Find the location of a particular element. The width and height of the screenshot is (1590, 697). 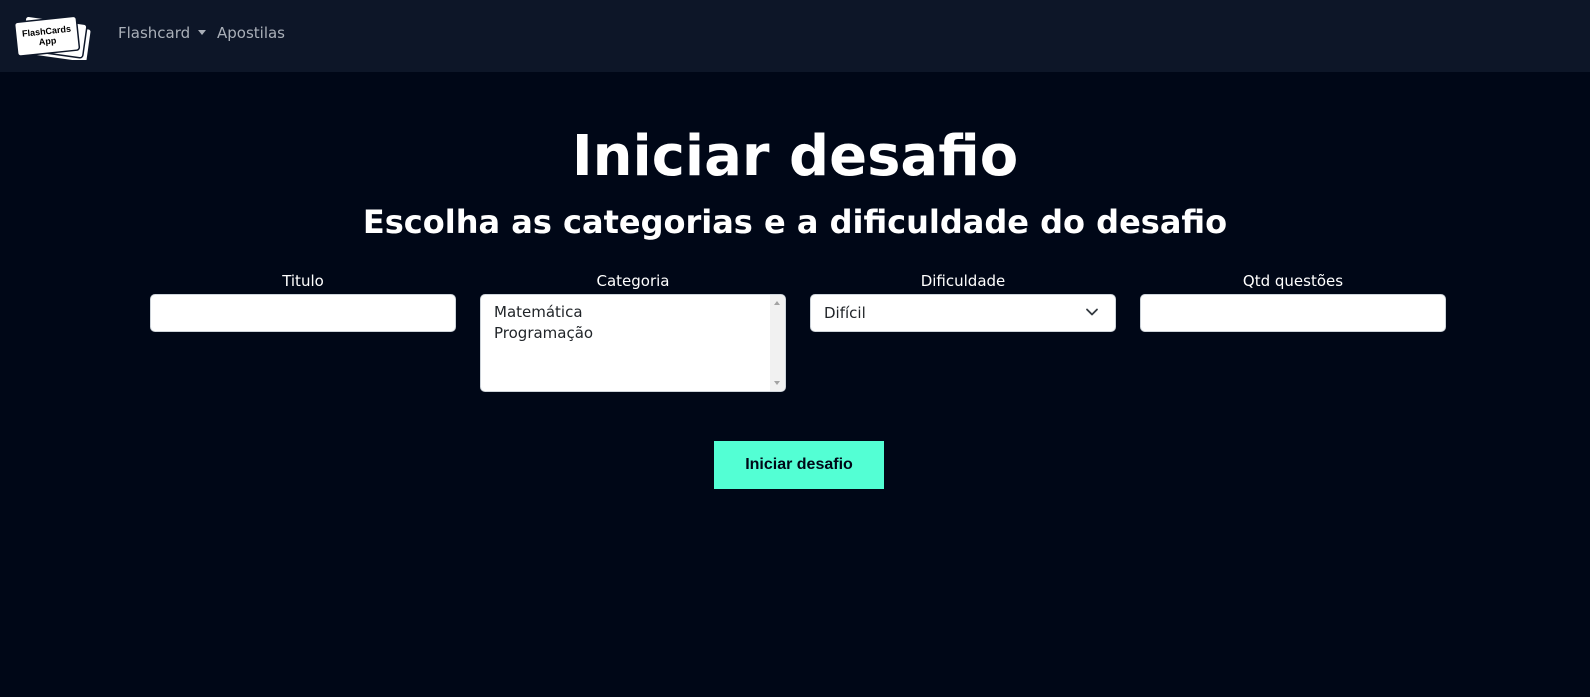

qtd-questoes-input is located at coordinates (1293, 313).